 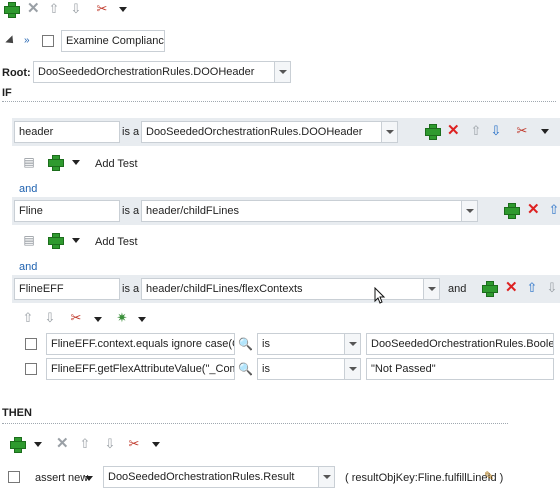 I want to click on pattern-alias-field: Fline, so click(x=67, y=211).